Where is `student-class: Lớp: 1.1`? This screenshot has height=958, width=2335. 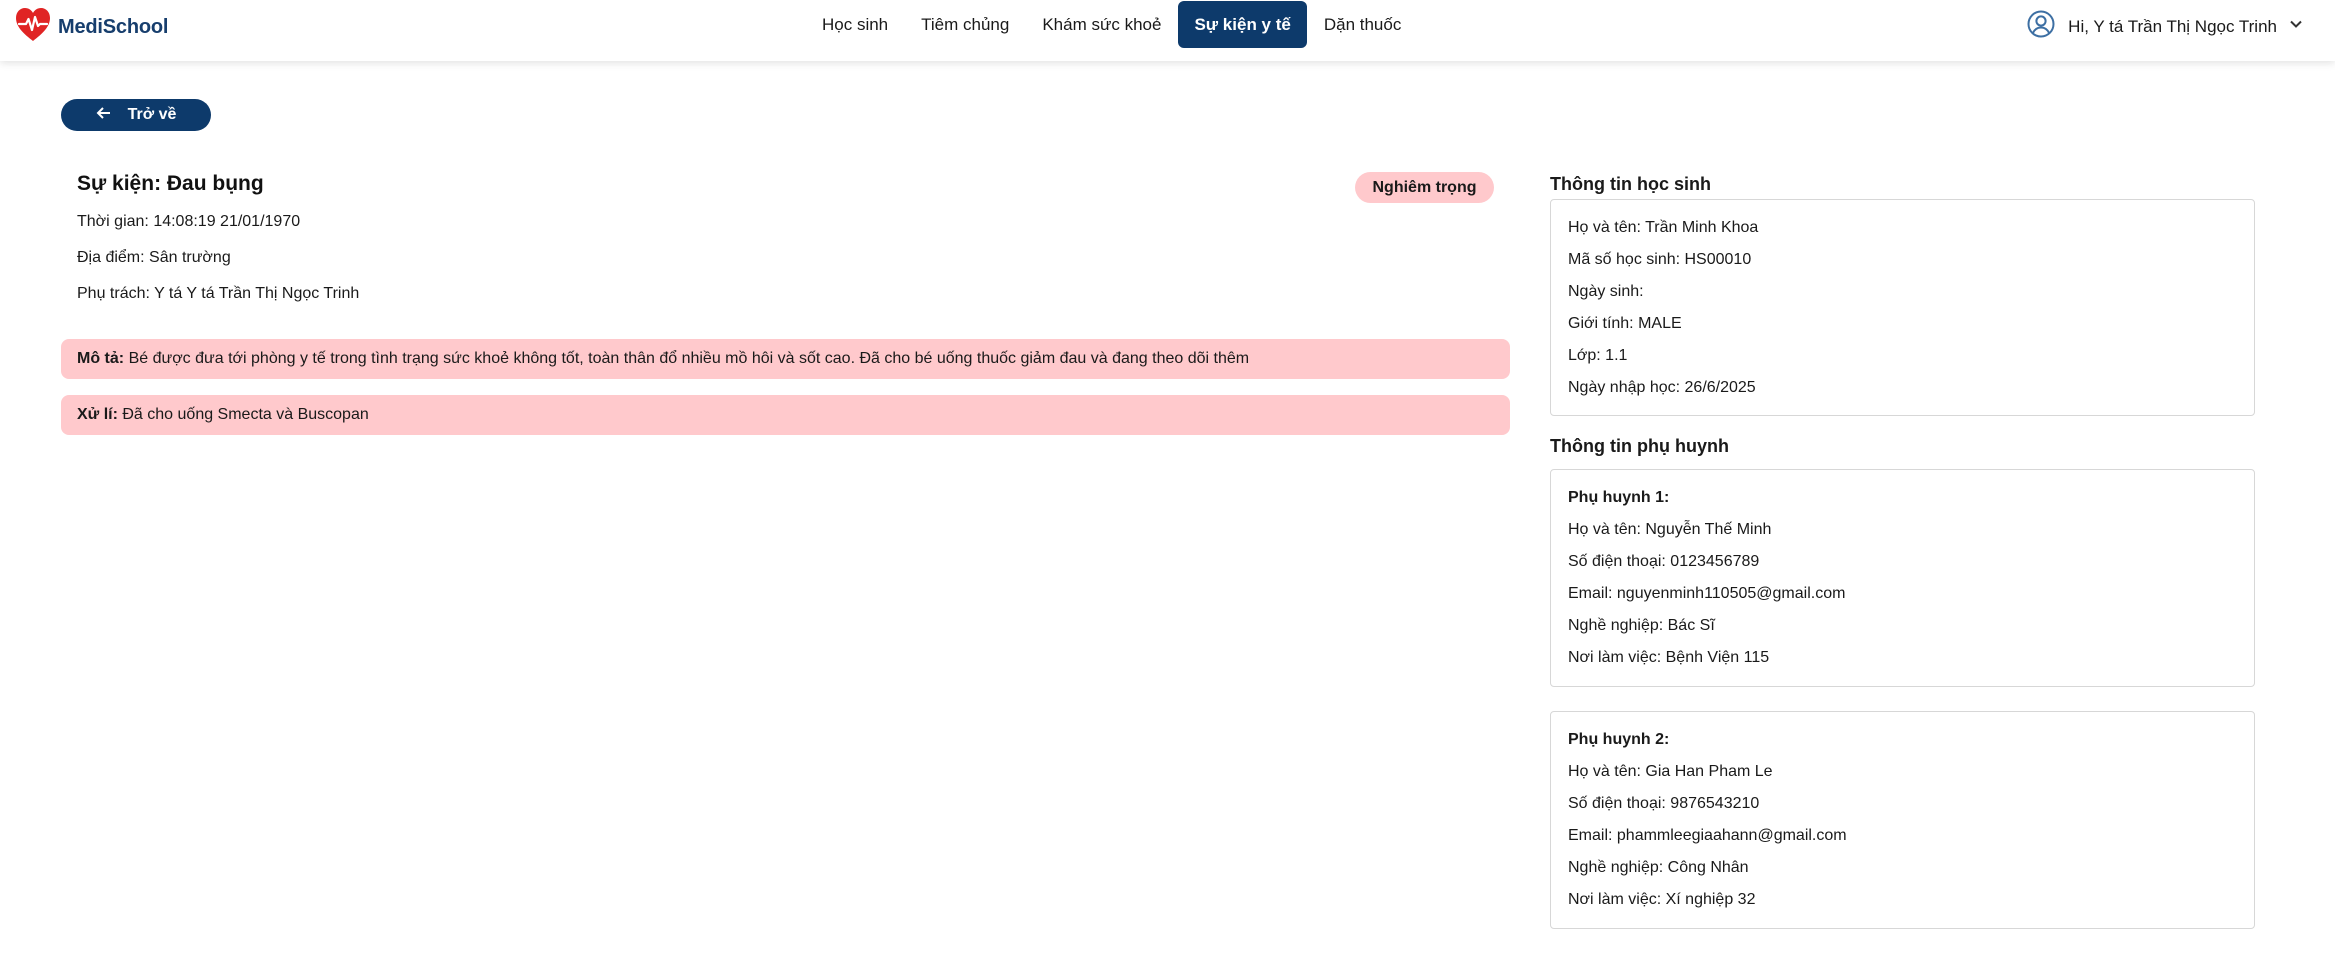 student-class: Lớp: 1.1 is located at coordinates (1598, 355).